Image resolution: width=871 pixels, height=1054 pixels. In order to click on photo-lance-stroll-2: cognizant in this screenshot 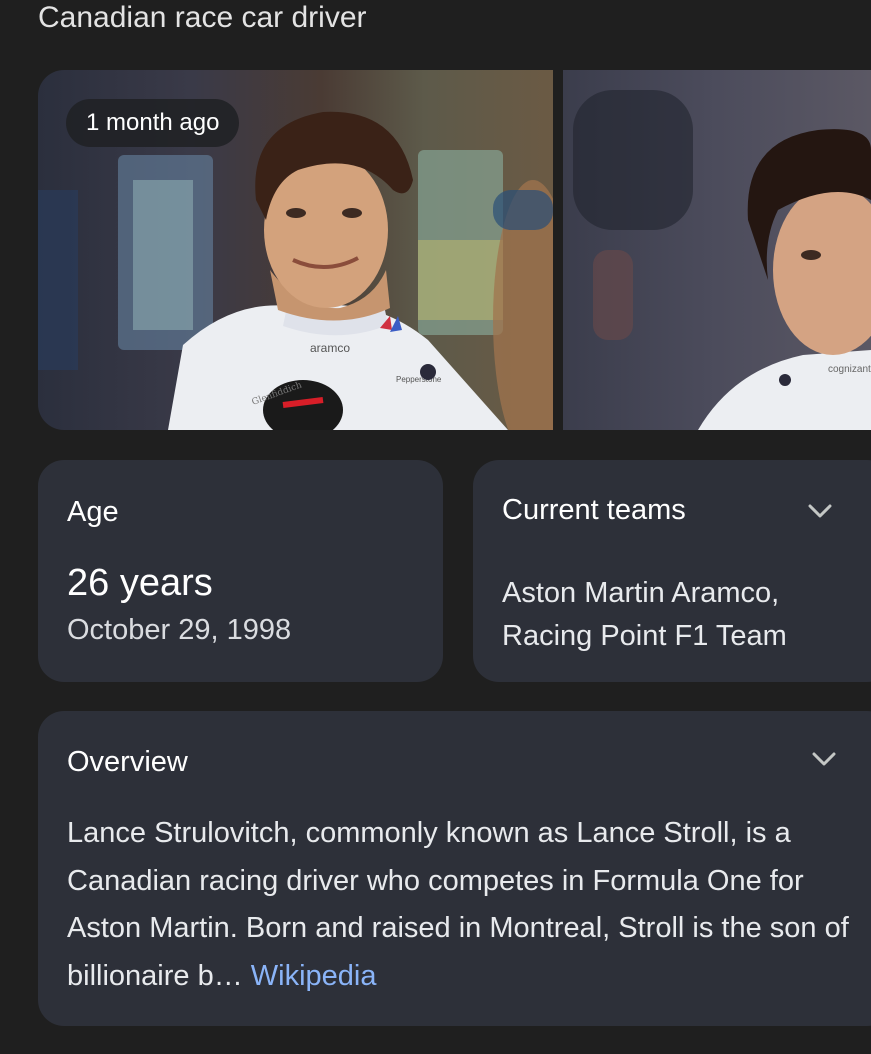, I will do `click(717, 250)`.